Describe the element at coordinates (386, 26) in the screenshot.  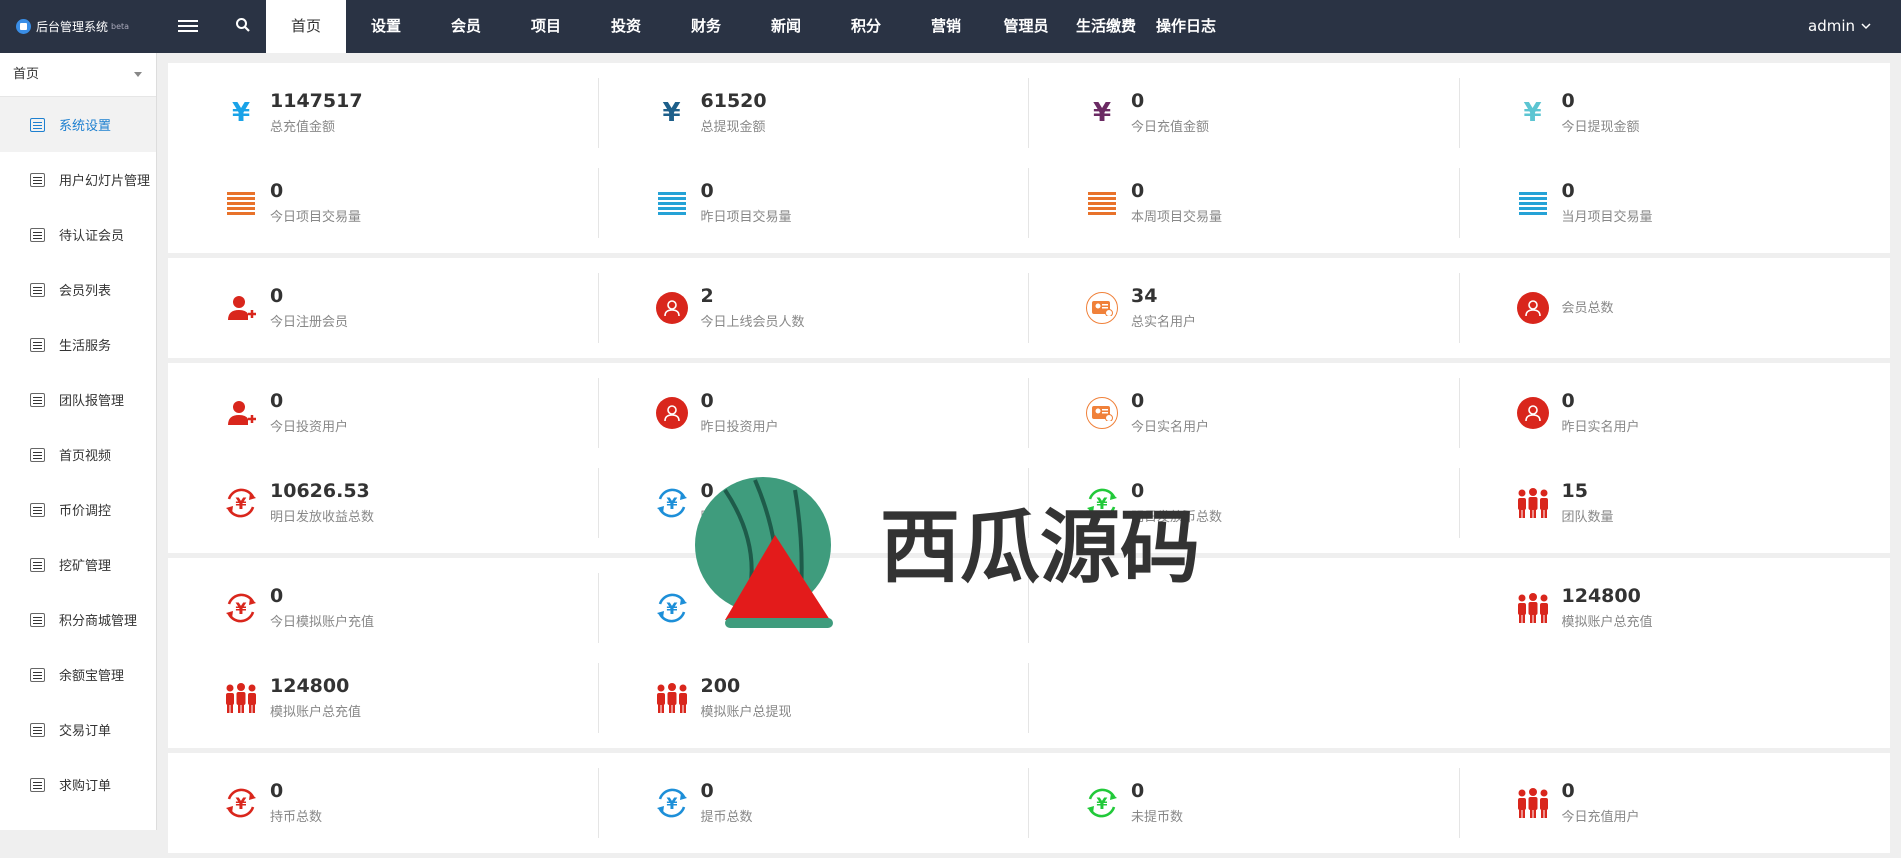
I see `nav-item: 设置` at that location.